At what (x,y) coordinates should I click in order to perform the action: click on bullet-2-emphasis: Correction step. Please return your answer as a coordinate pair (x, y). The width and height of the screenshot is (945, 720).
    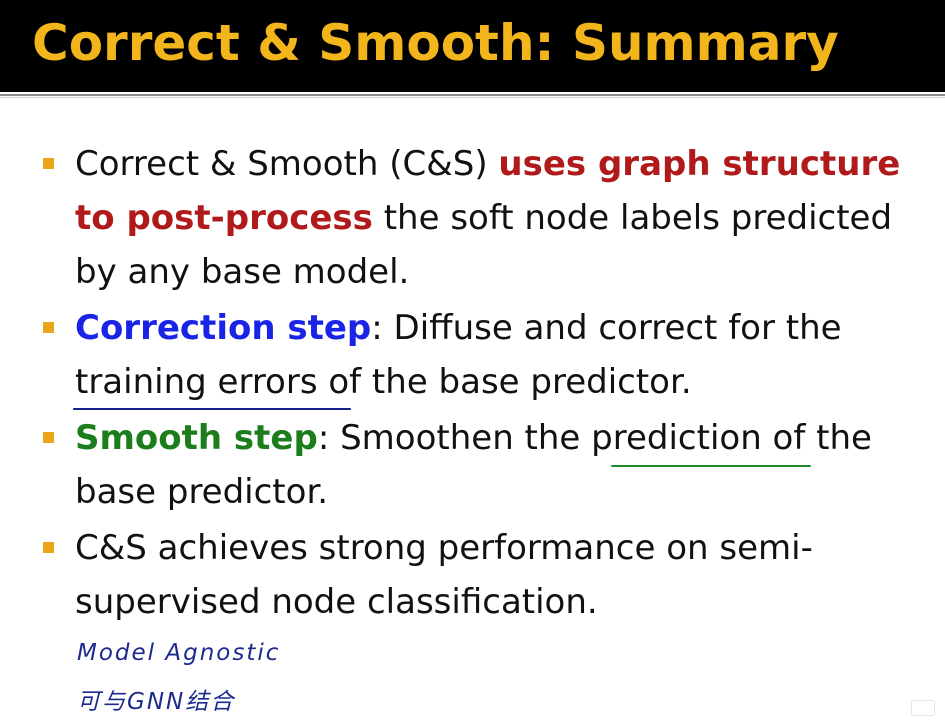
    Looking at the image, I should click on (223, 328).